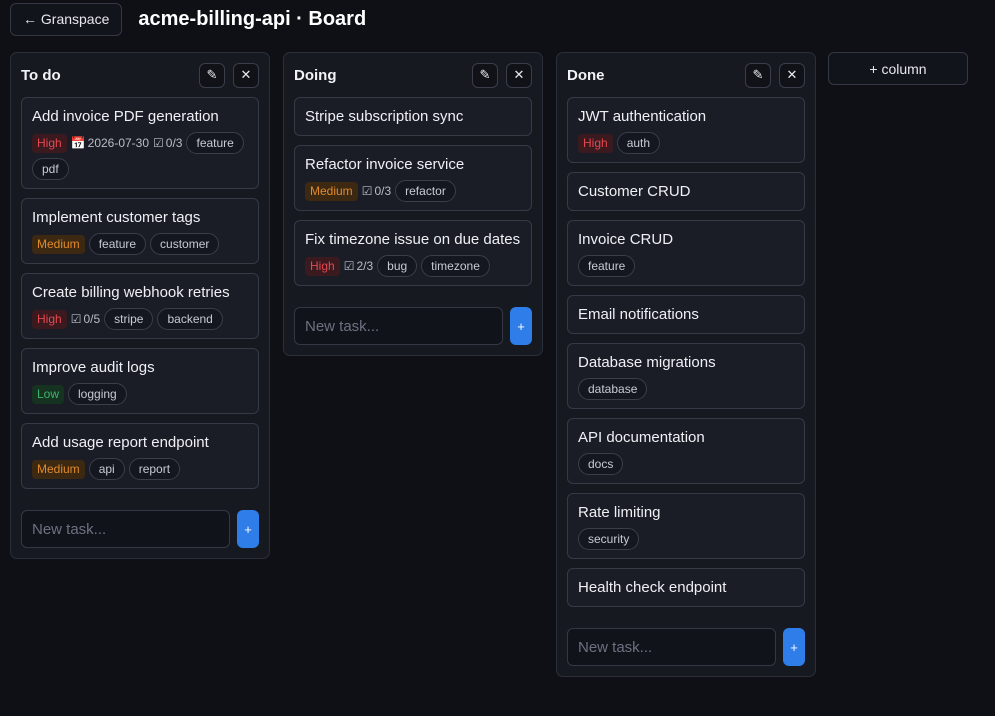  Describe the element at coordinates (50, 169) in the screenshot. I see `tag-chip: pdf` at that location.